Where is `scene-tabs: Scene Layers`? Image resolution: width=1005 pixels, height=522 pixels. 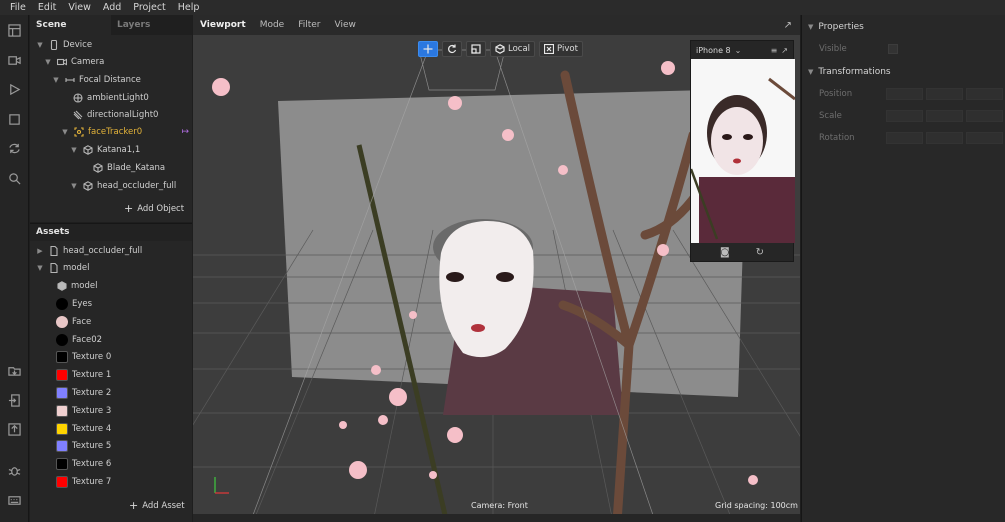 scene-tabs: Scene Layers is located at coordinates (111, 25).